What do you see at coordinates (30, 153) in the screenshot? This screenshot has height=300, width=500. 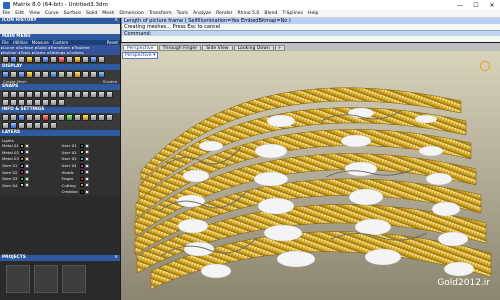 I see `layer-row: Metal 02` at bounding box center [30, 153].